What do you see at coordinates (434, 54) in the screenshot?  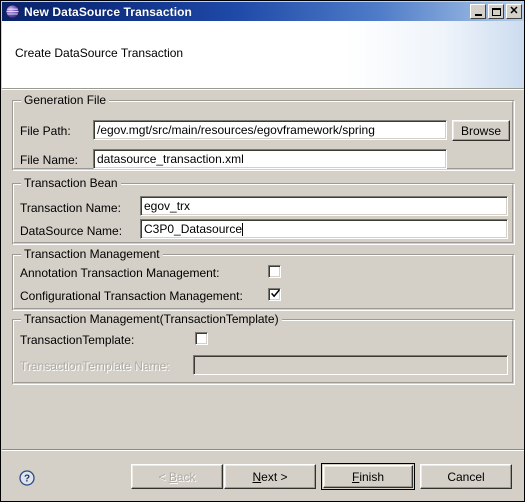 I see `banner-gradient` at bounding box center [434, 54].